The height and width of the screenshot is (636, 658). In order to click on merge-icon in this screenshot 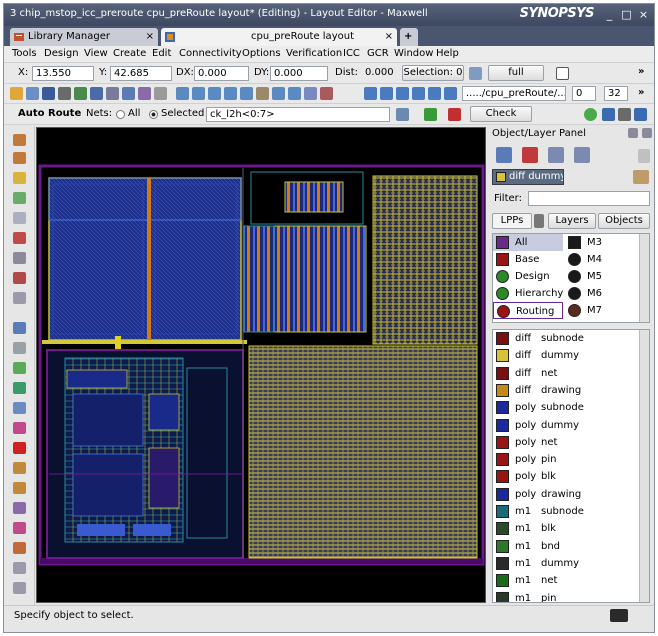, I will do `click(19, 488)`.